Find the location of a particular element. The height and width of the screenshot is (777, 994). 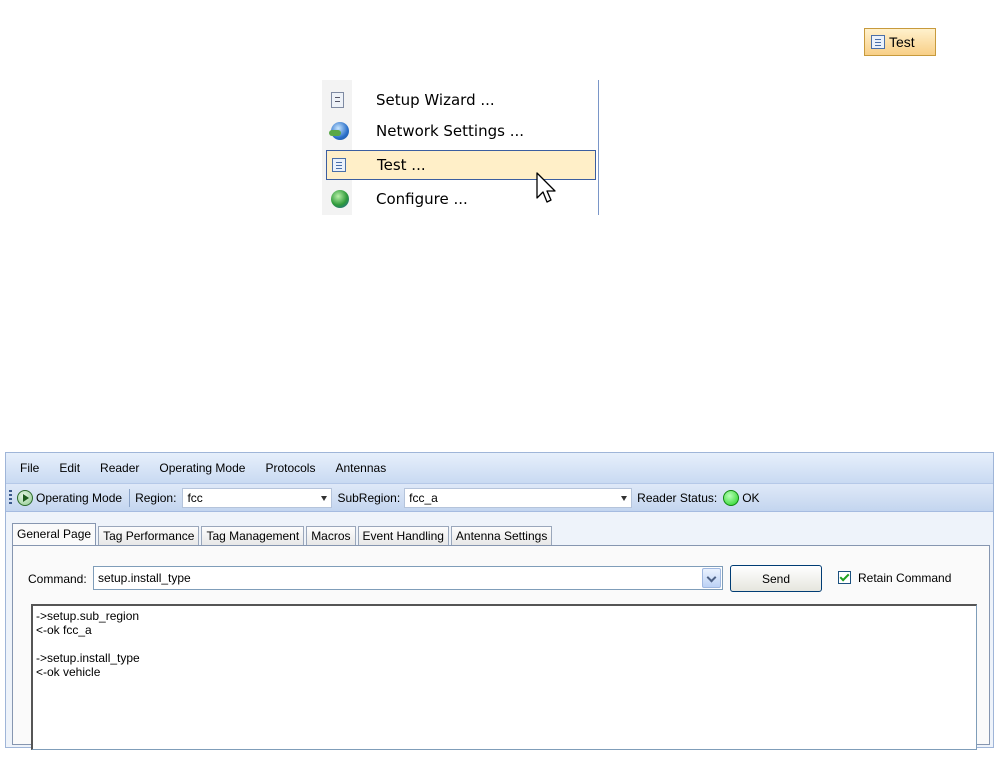

menu-operating-mode: Operating Mode is located at coordinates (202, 468).